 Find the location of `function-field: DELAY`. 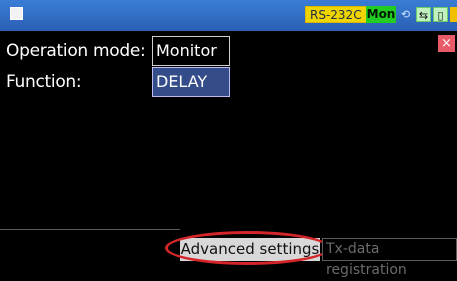

function-field: DELAY is located at coordinates (191, 82).